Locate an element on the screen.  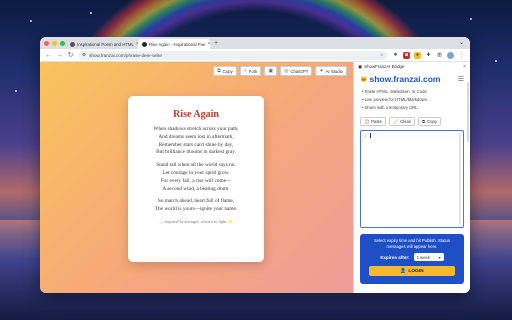
puzzle-icon: ✚ is located at coordinates (428, 55).